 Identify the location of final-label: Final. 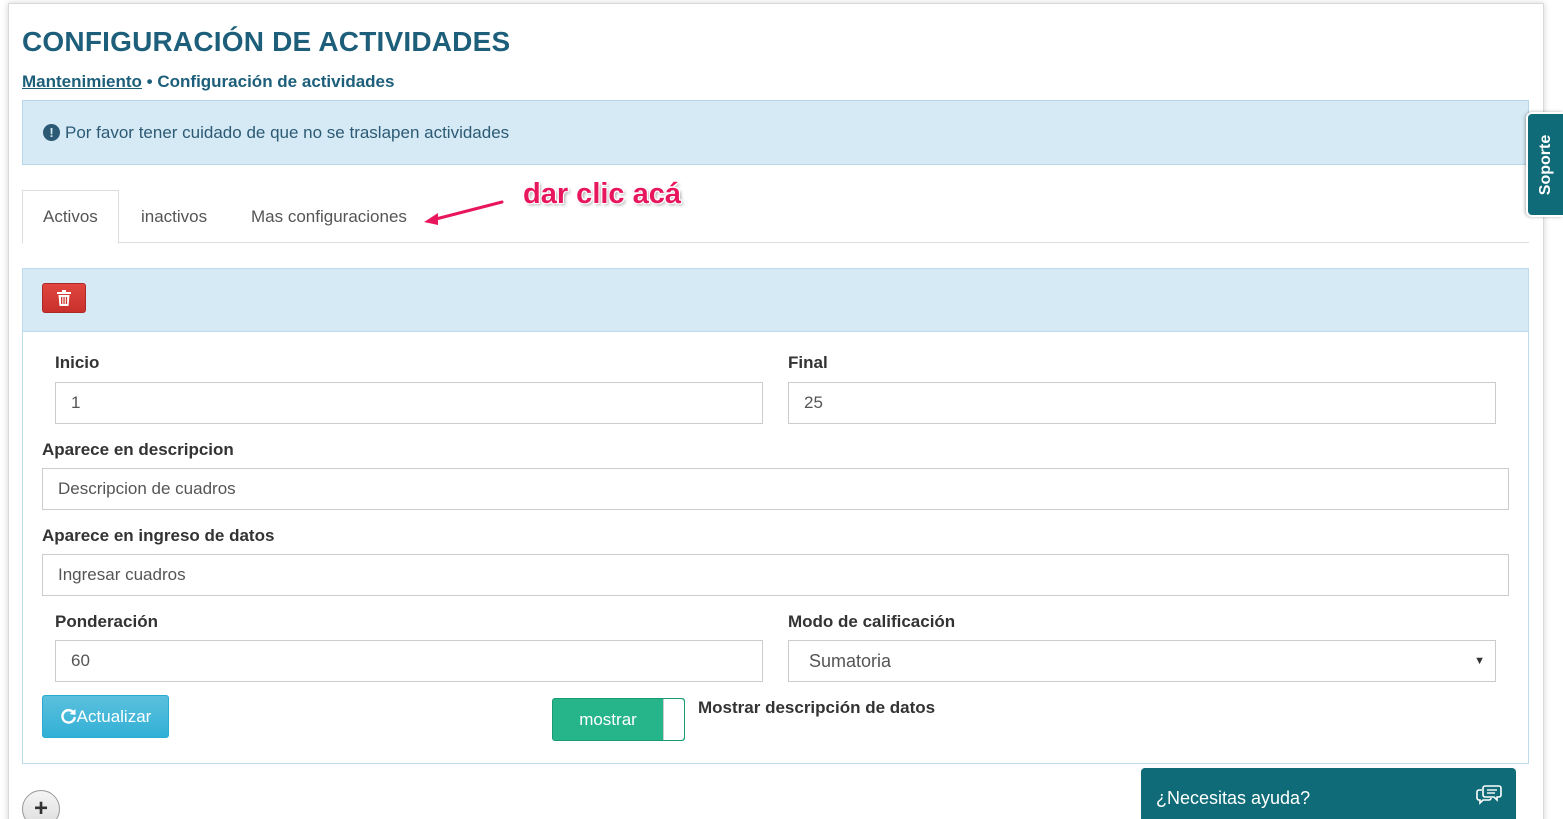
(808, 362).